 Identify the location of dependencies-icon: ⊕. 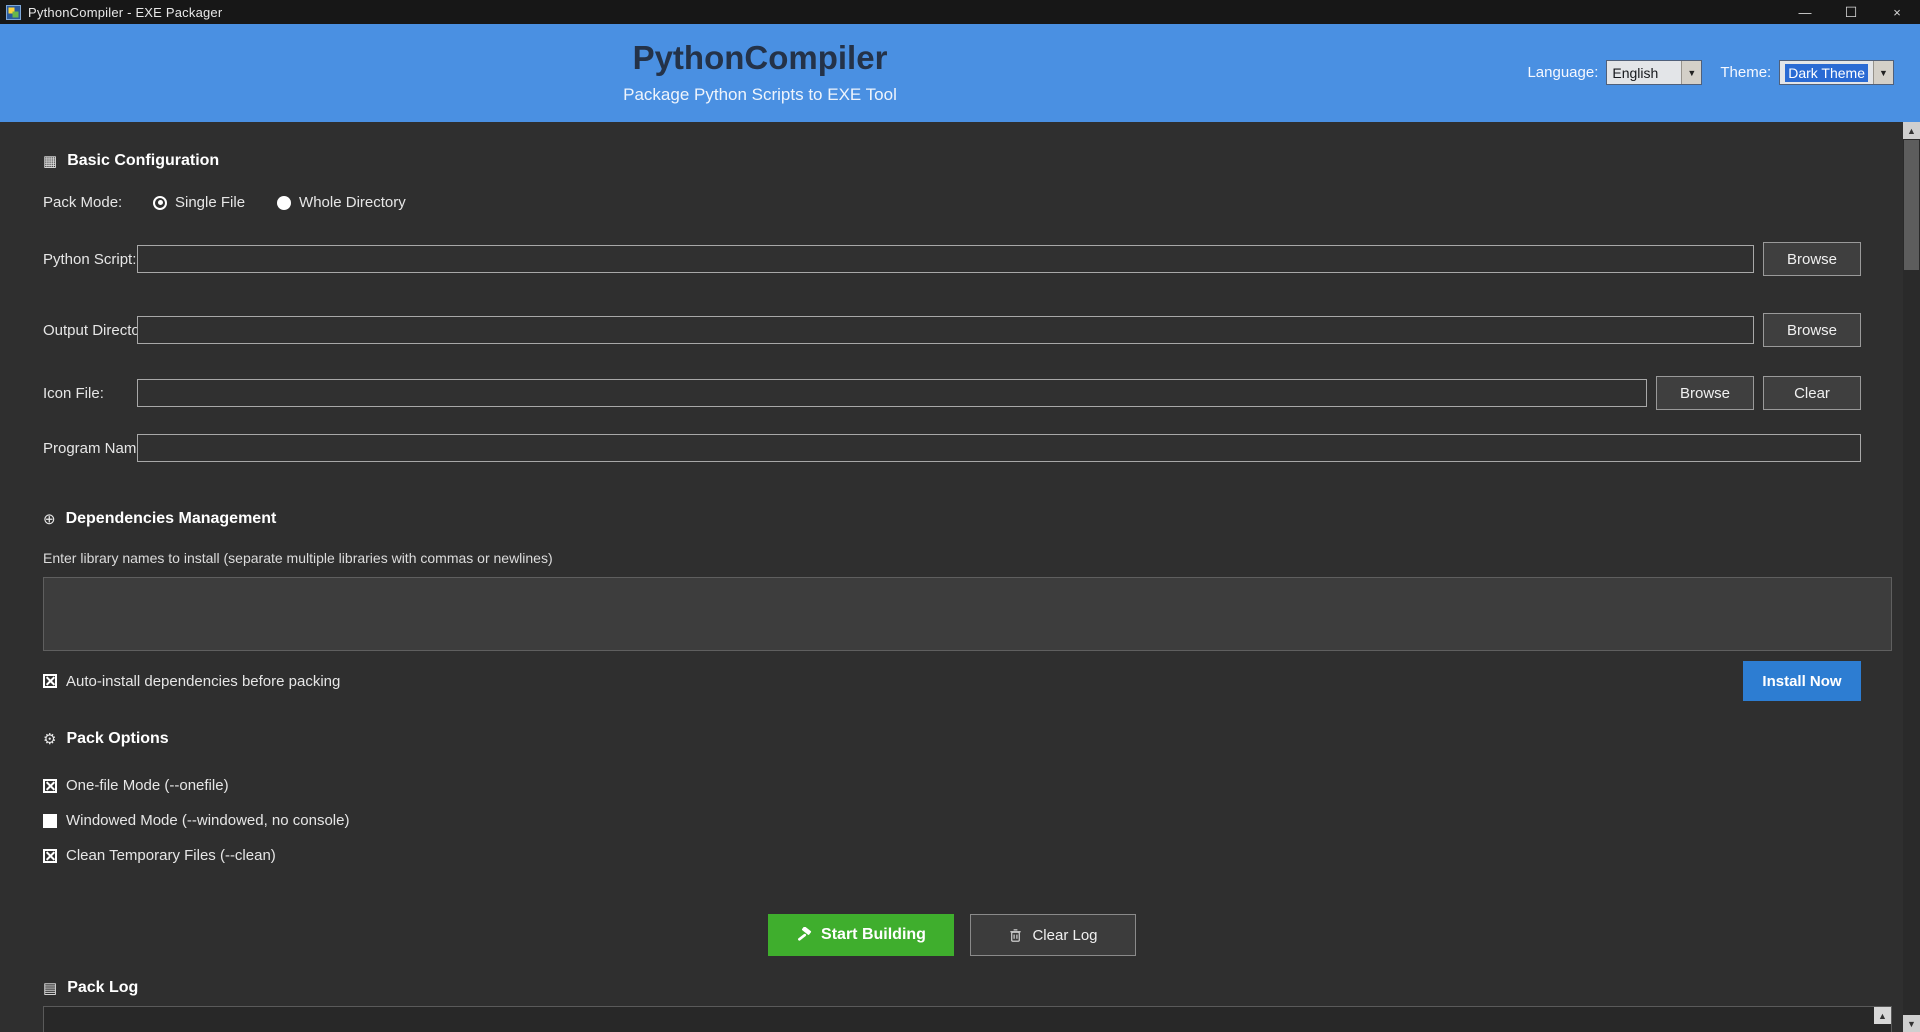
(49, 519).